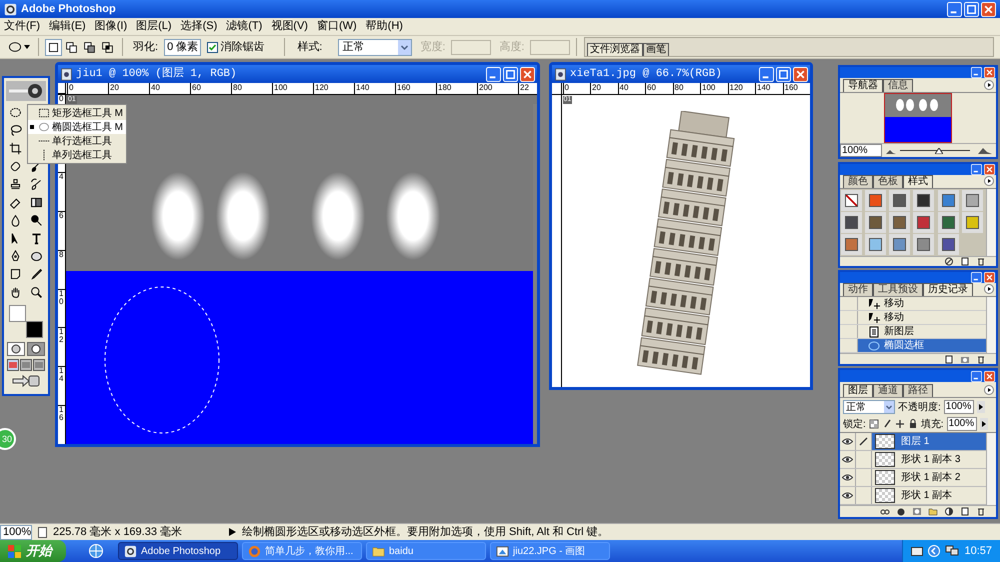 The height and width of the screenshot is (562, 1000). What do you see at coordinates (901, 511) in the screenshot?
I see `layer-style-icon` at bounding box center [901, 511].